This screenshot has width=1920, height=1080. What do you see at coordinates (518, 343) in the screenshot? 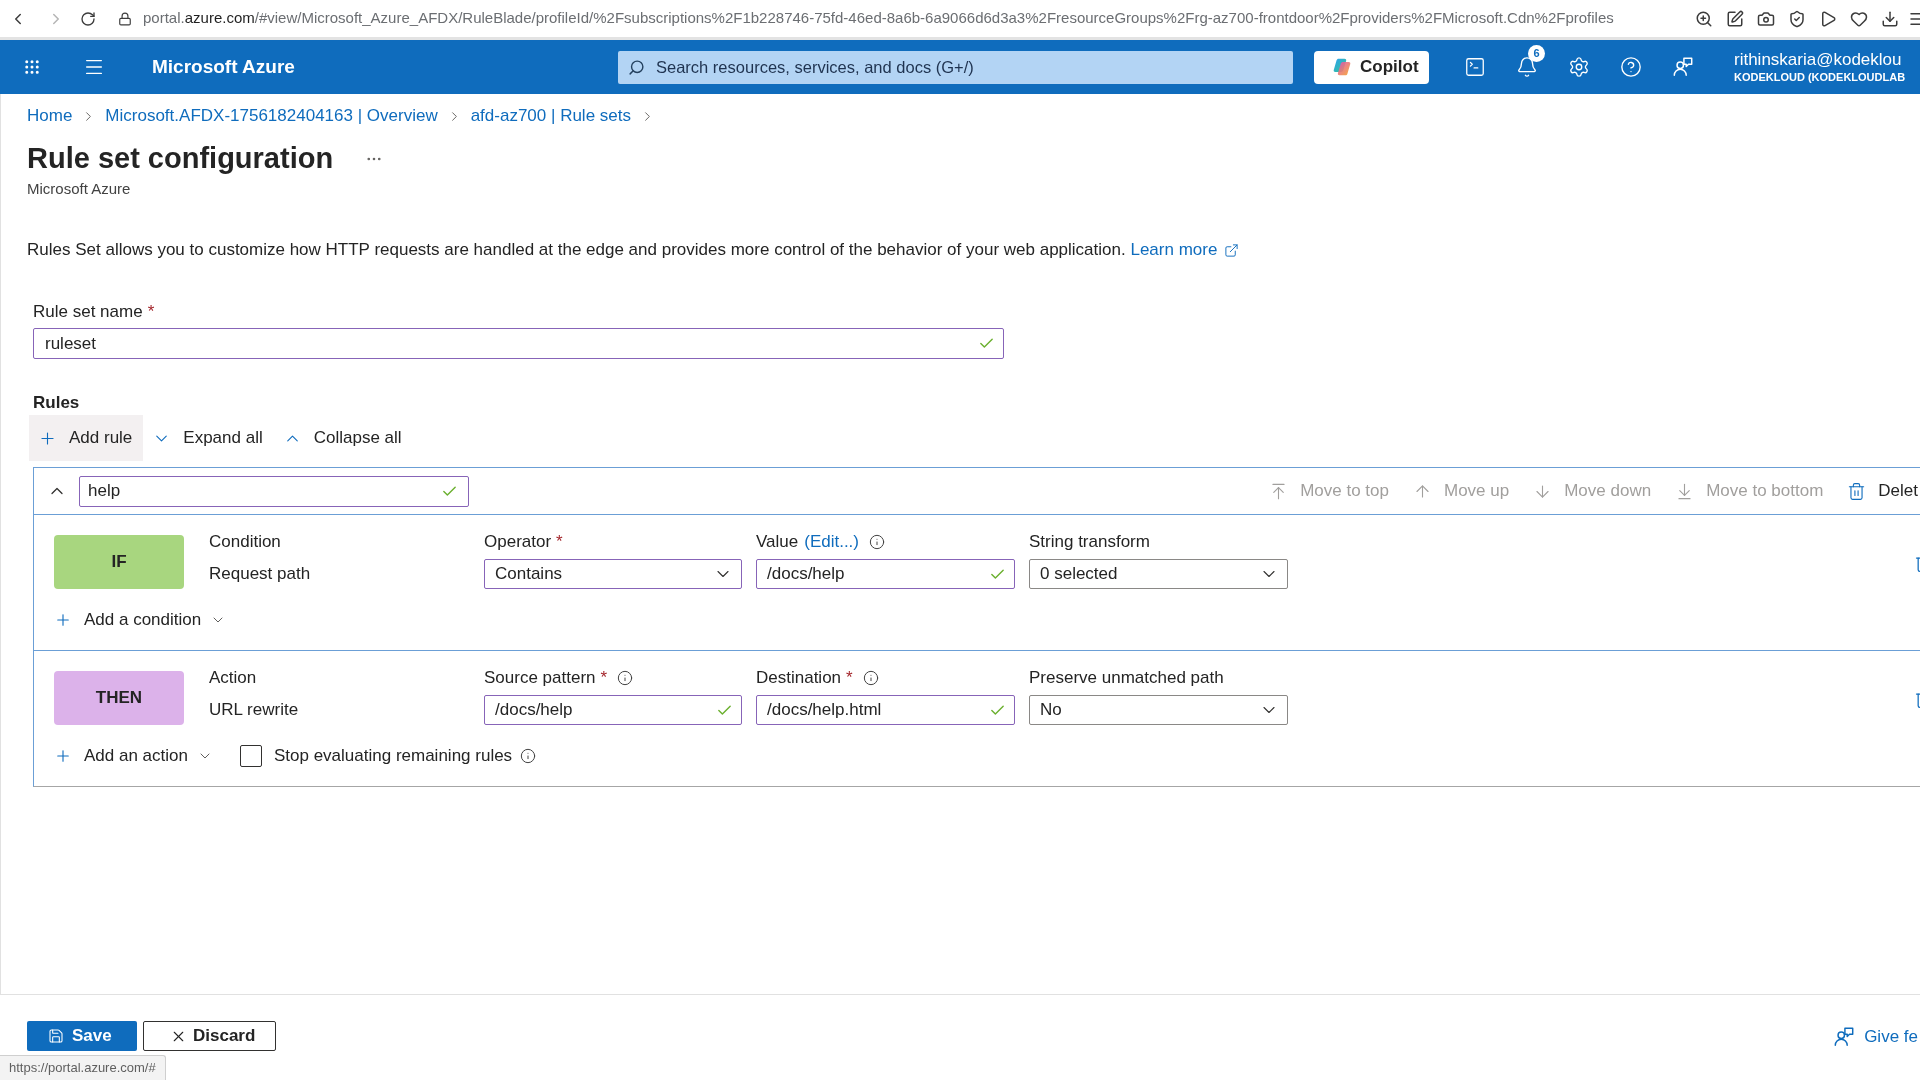
I see `text-field: ruleset` at bounding box center [518, 343].